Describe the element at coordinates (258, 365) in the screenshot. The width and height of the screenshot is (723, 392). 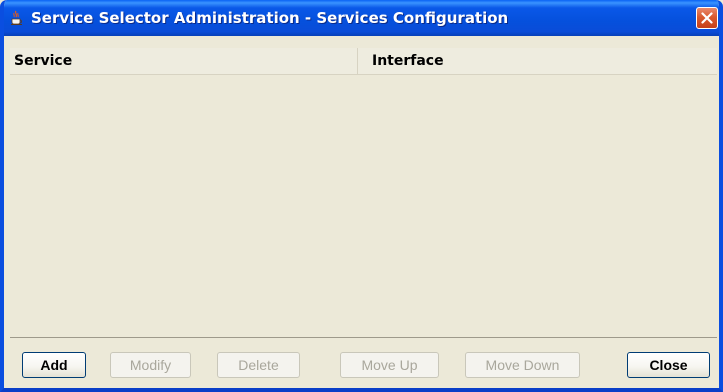
I see `delete-button: Delete` at that location.